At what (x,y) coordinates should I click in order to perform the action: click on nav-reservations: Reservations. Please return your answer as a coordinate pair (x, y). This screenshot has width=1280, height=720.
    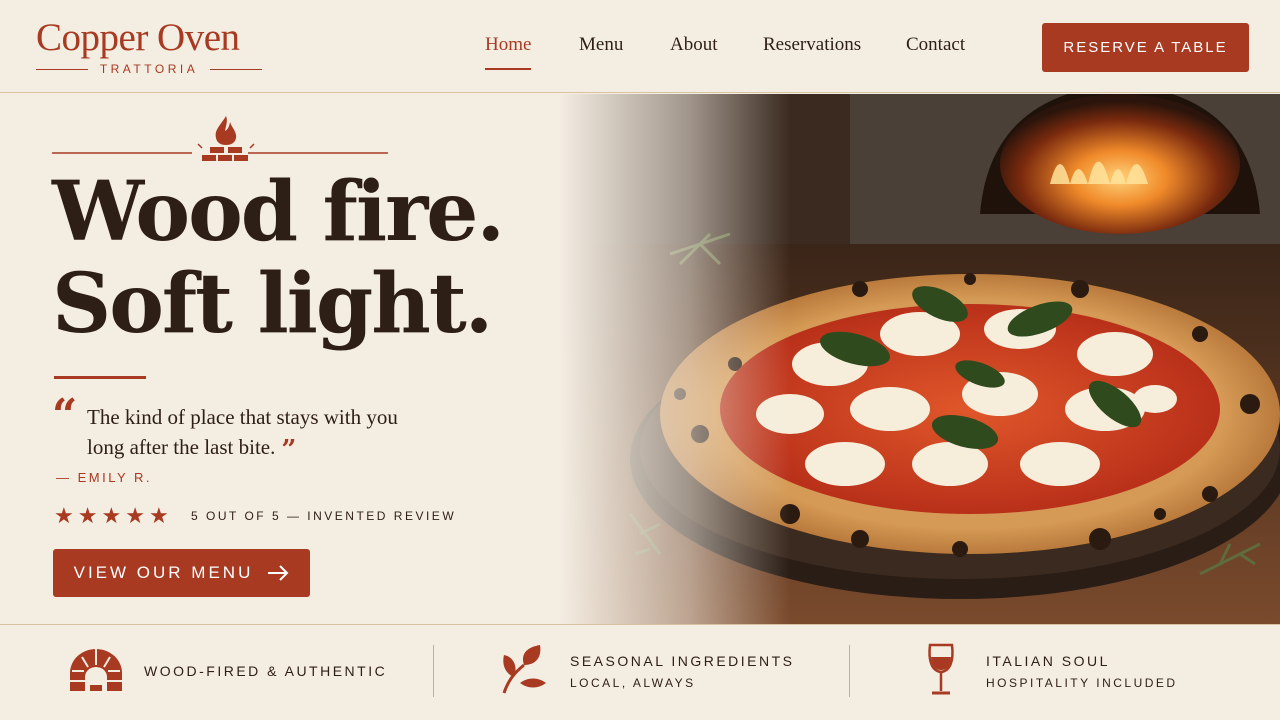
    Looking at the image, I should click on (812, 45).